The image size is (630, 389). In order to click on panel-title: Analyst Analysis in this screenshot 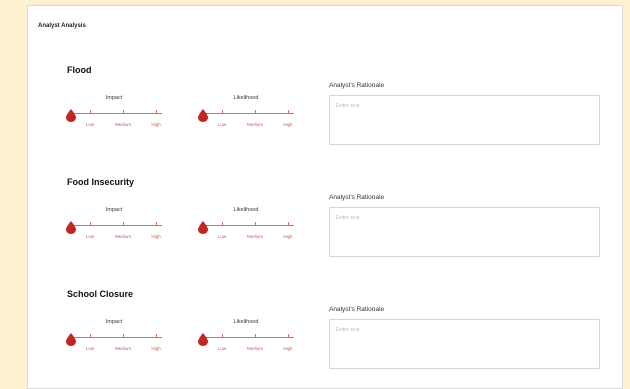, I will do `click(62, 26)`.